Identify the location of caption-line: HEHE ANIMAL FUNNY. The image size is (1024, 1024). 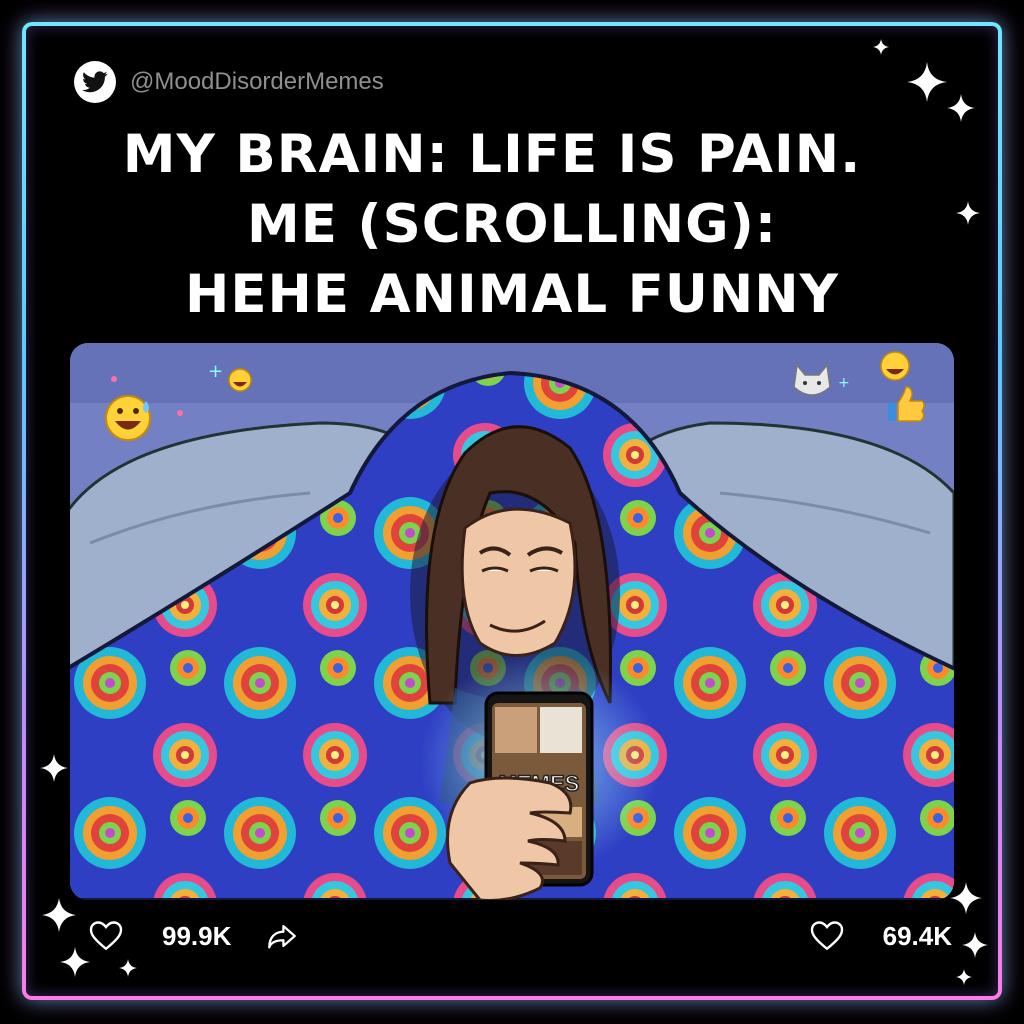
(512, 294).